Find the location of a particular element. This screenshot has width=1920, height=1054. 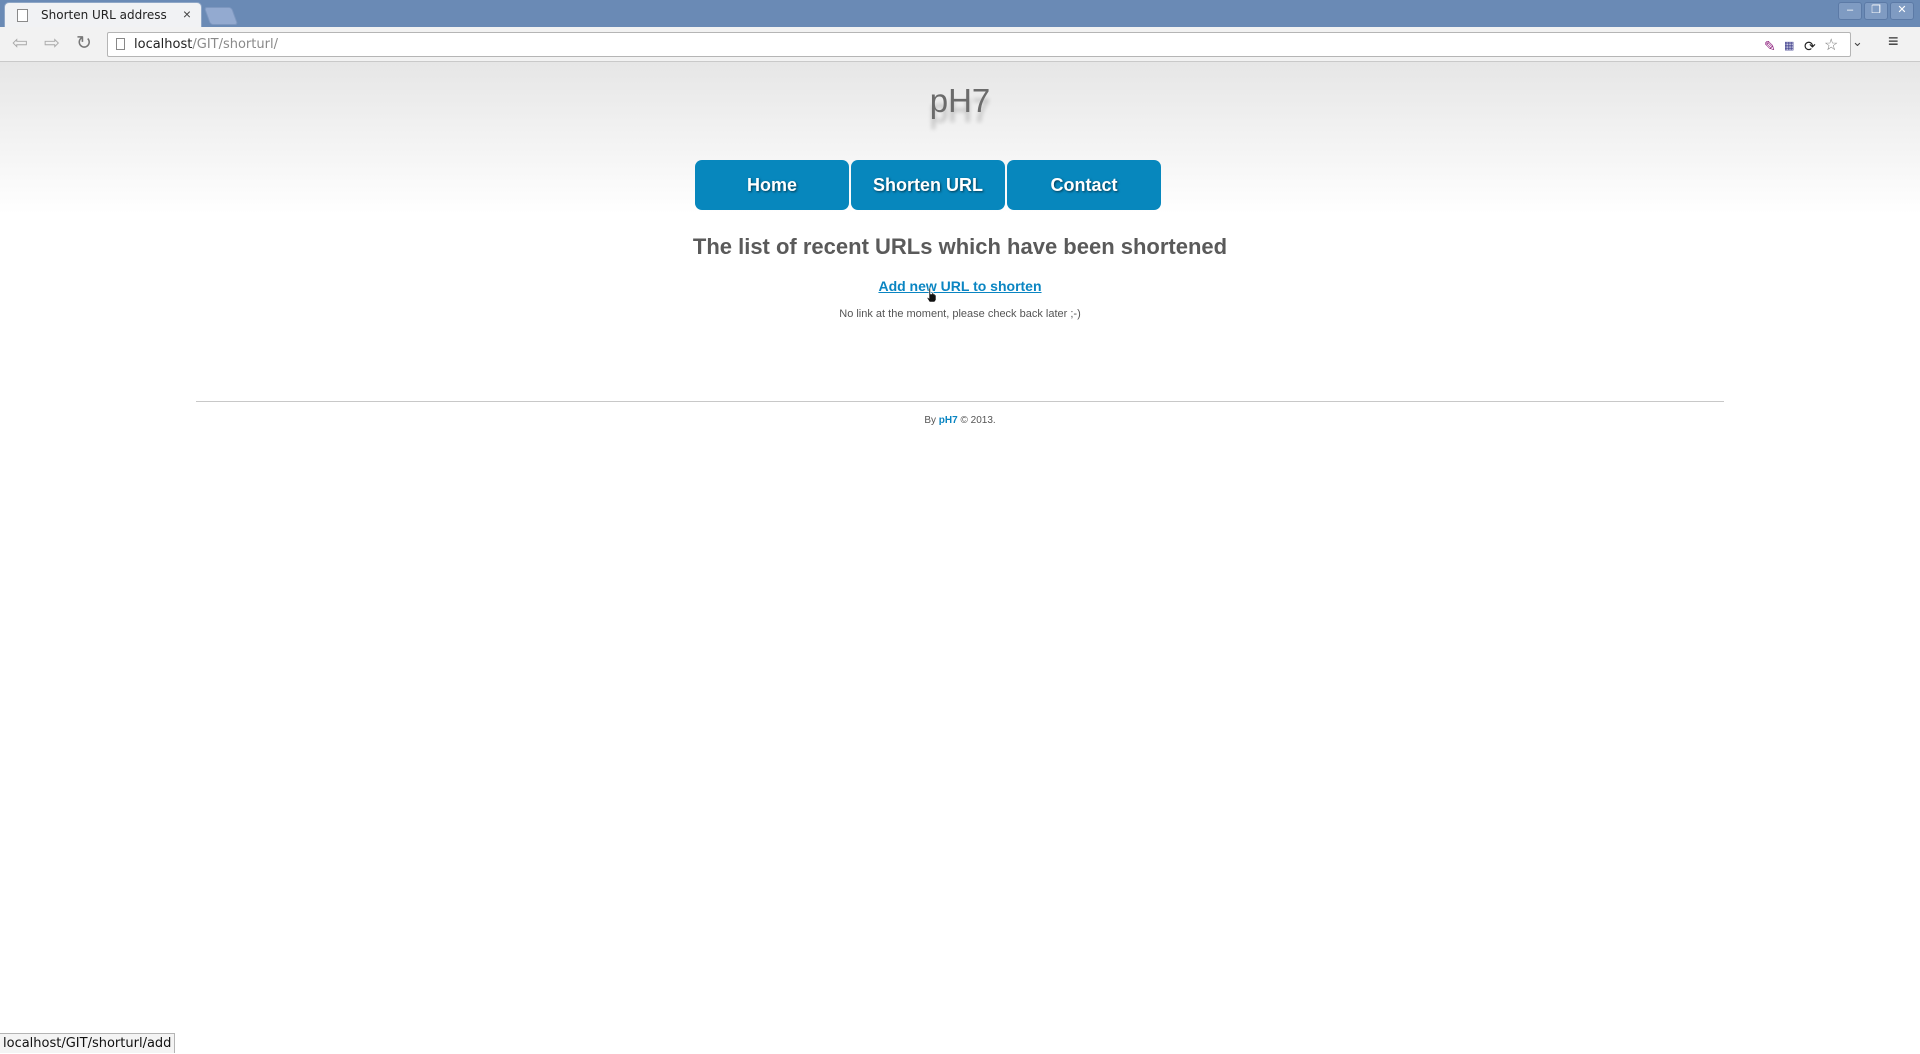

back-arrow-icon: ⇦ is located at coordinates (20, 44).